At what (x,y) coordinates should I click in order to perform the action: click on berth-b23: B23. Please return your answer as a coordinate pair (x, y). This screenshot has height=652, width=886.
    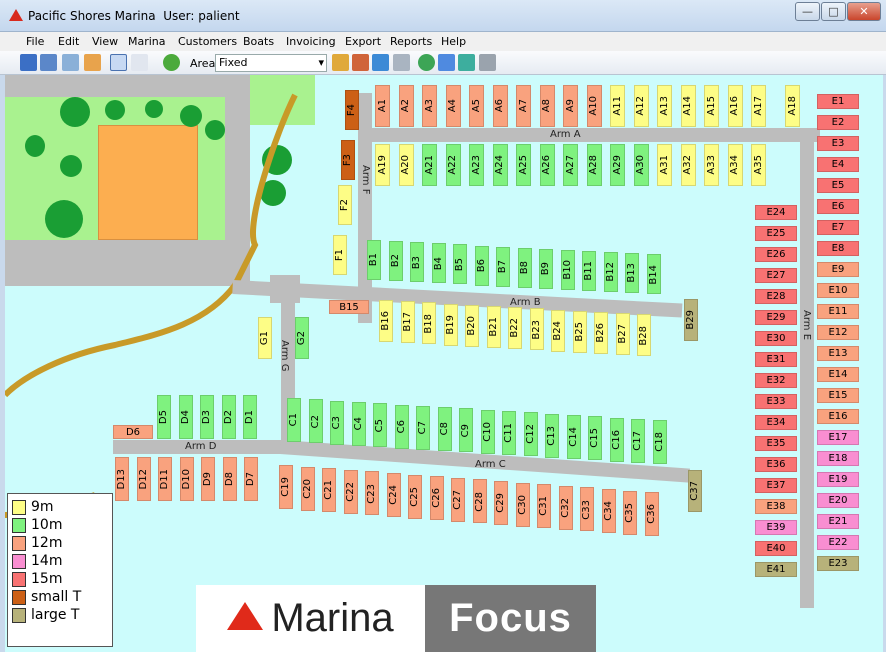
    Looking at the image, I should click on (536, 329).